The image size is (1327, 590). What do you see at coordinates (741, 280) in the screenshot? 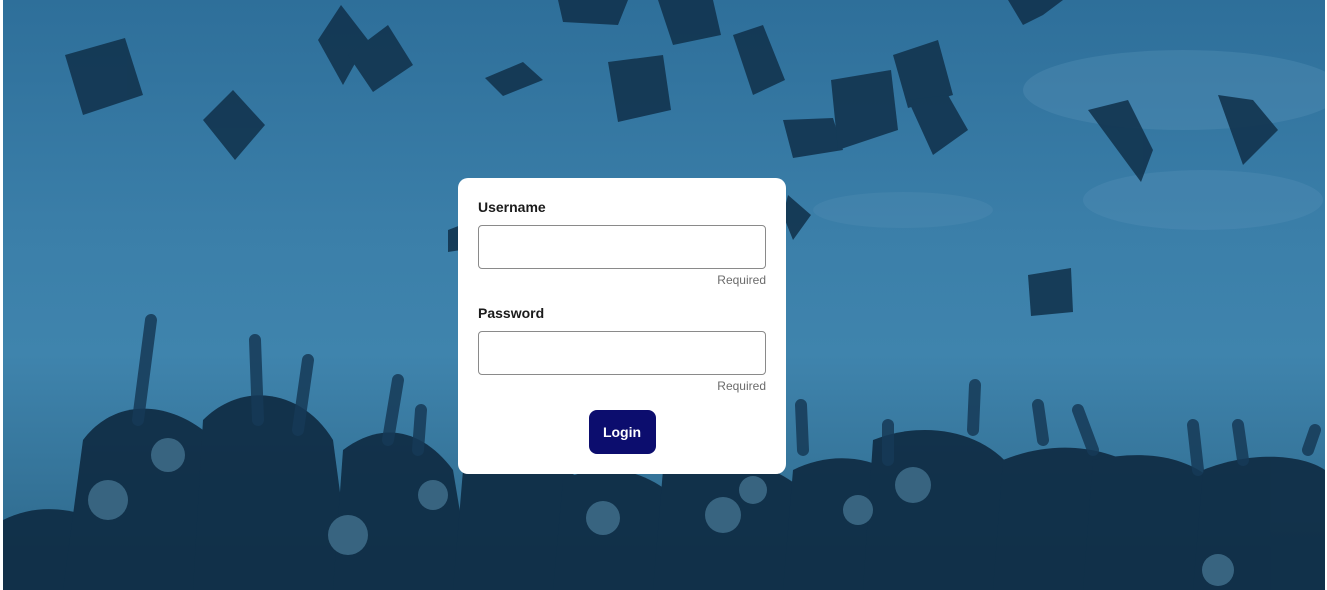
I see `username-required-hint: Required` at bounding box center [741, 280].